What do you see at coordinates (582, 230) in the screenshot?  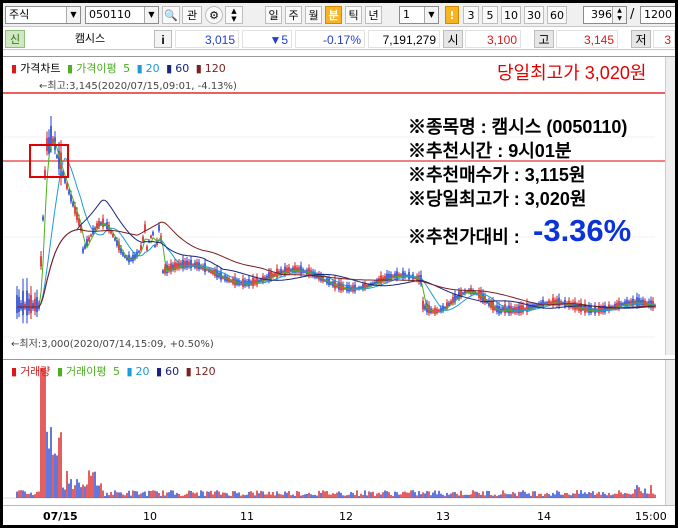 I see `rec-ratio-value: -3.36%` at bounding box center [582, 230].